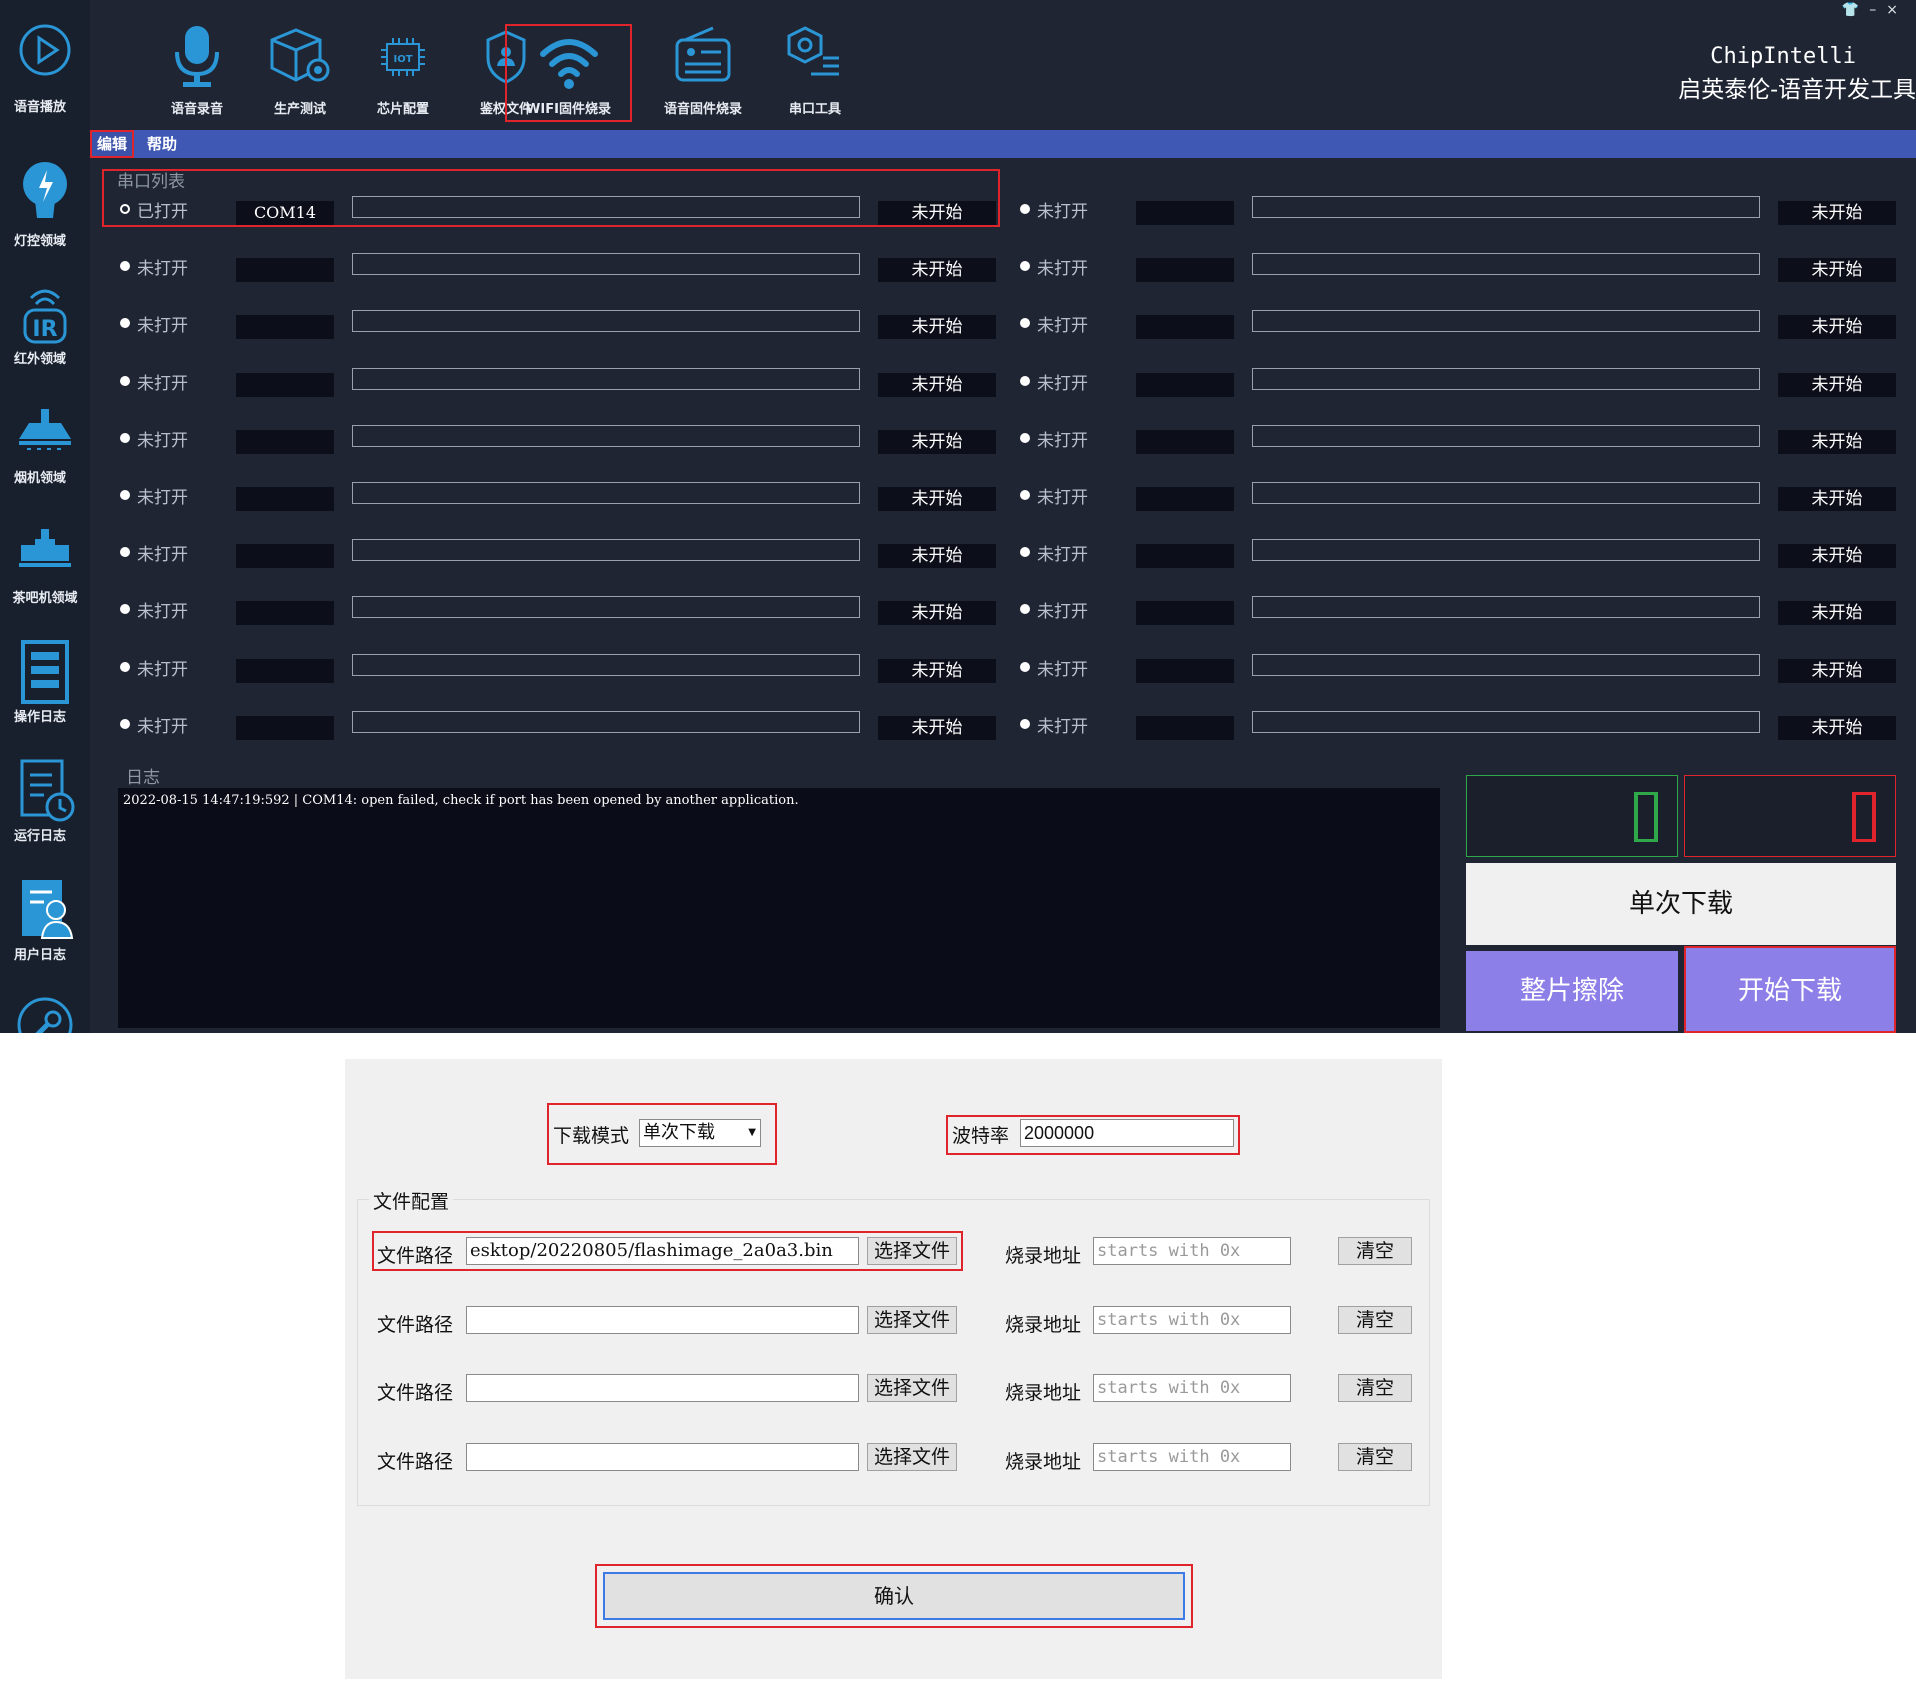 The width and height of the screenshot is (1916, 1704). I want to click on sidebar-item-runlog: 运行日志, so click(45, 812).